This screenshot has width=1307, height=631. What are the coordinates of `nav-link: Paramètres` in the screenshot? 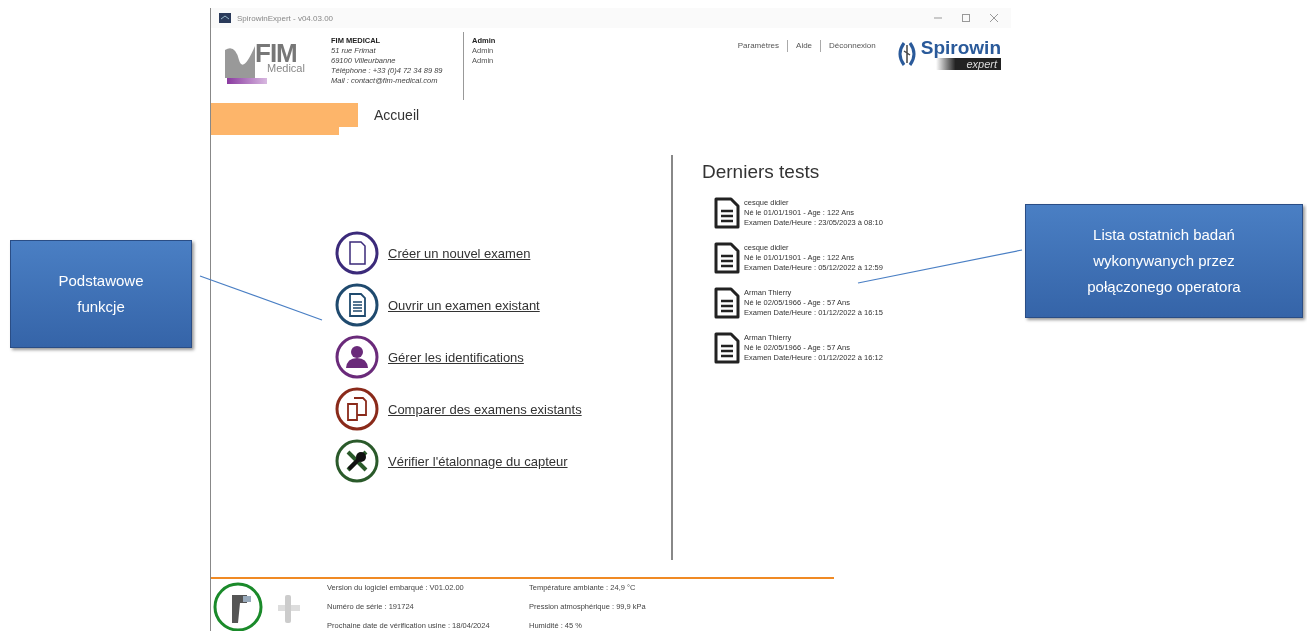 It's located at (758, 46).